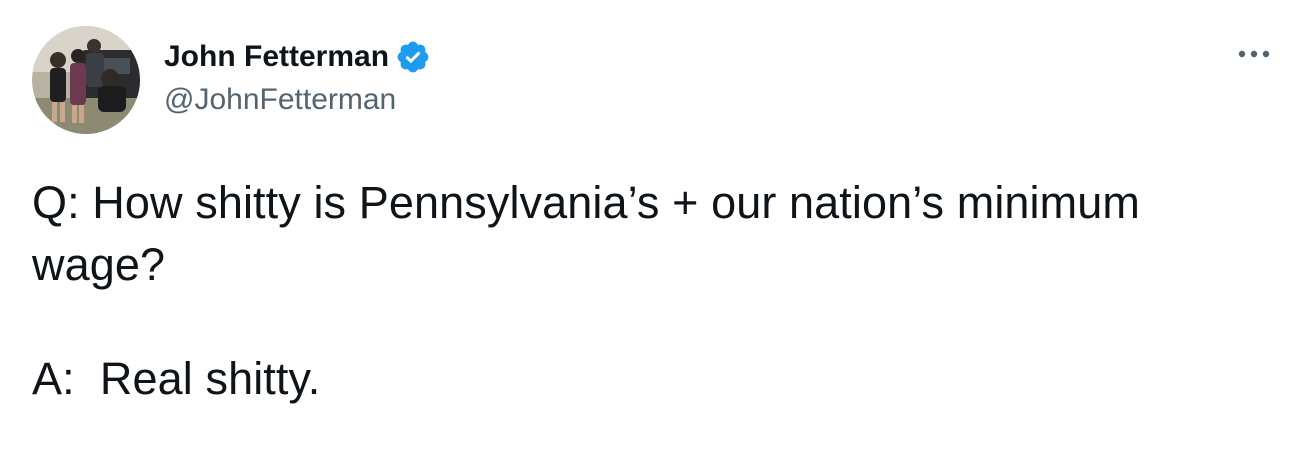  I want to click on tweet-answer-text: A: Real shitty., so click(176, 378).